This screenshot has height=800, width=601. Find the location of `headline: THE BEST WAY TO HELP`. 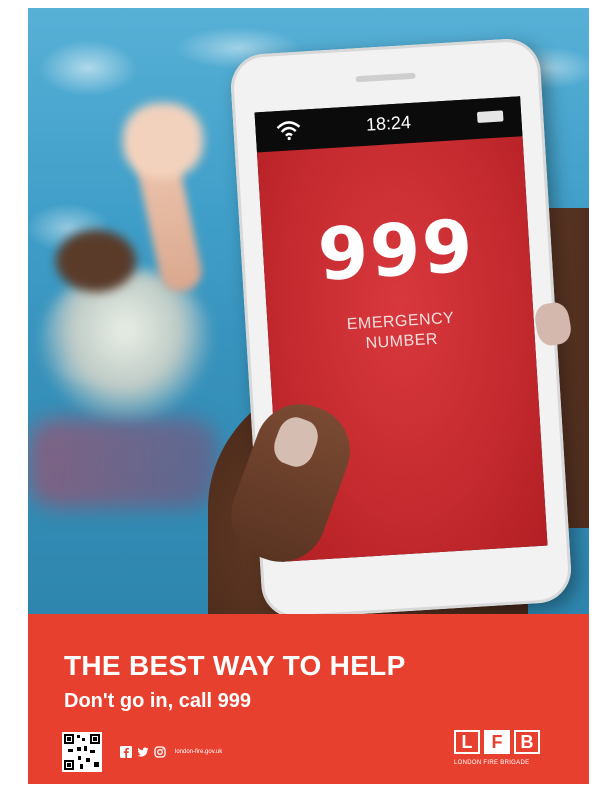

headline: THE BEST WAY TO HELP is located at coordinates (235, 665).